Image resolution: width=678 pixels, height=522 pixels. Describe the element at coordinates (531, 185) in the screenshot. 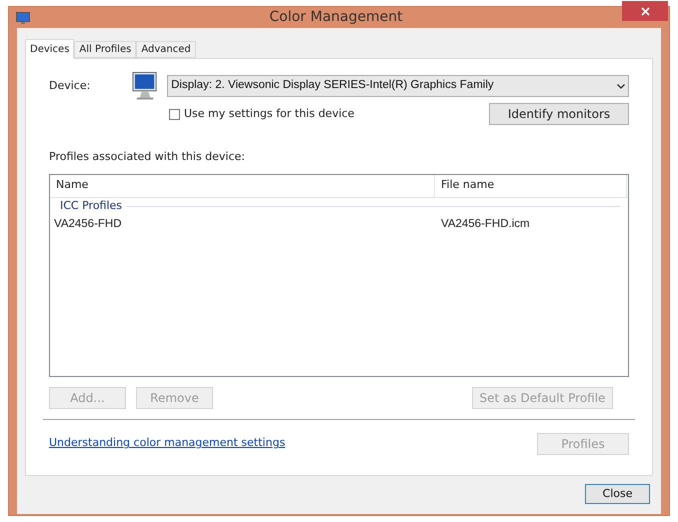

I see `column-header: File name` at that location.